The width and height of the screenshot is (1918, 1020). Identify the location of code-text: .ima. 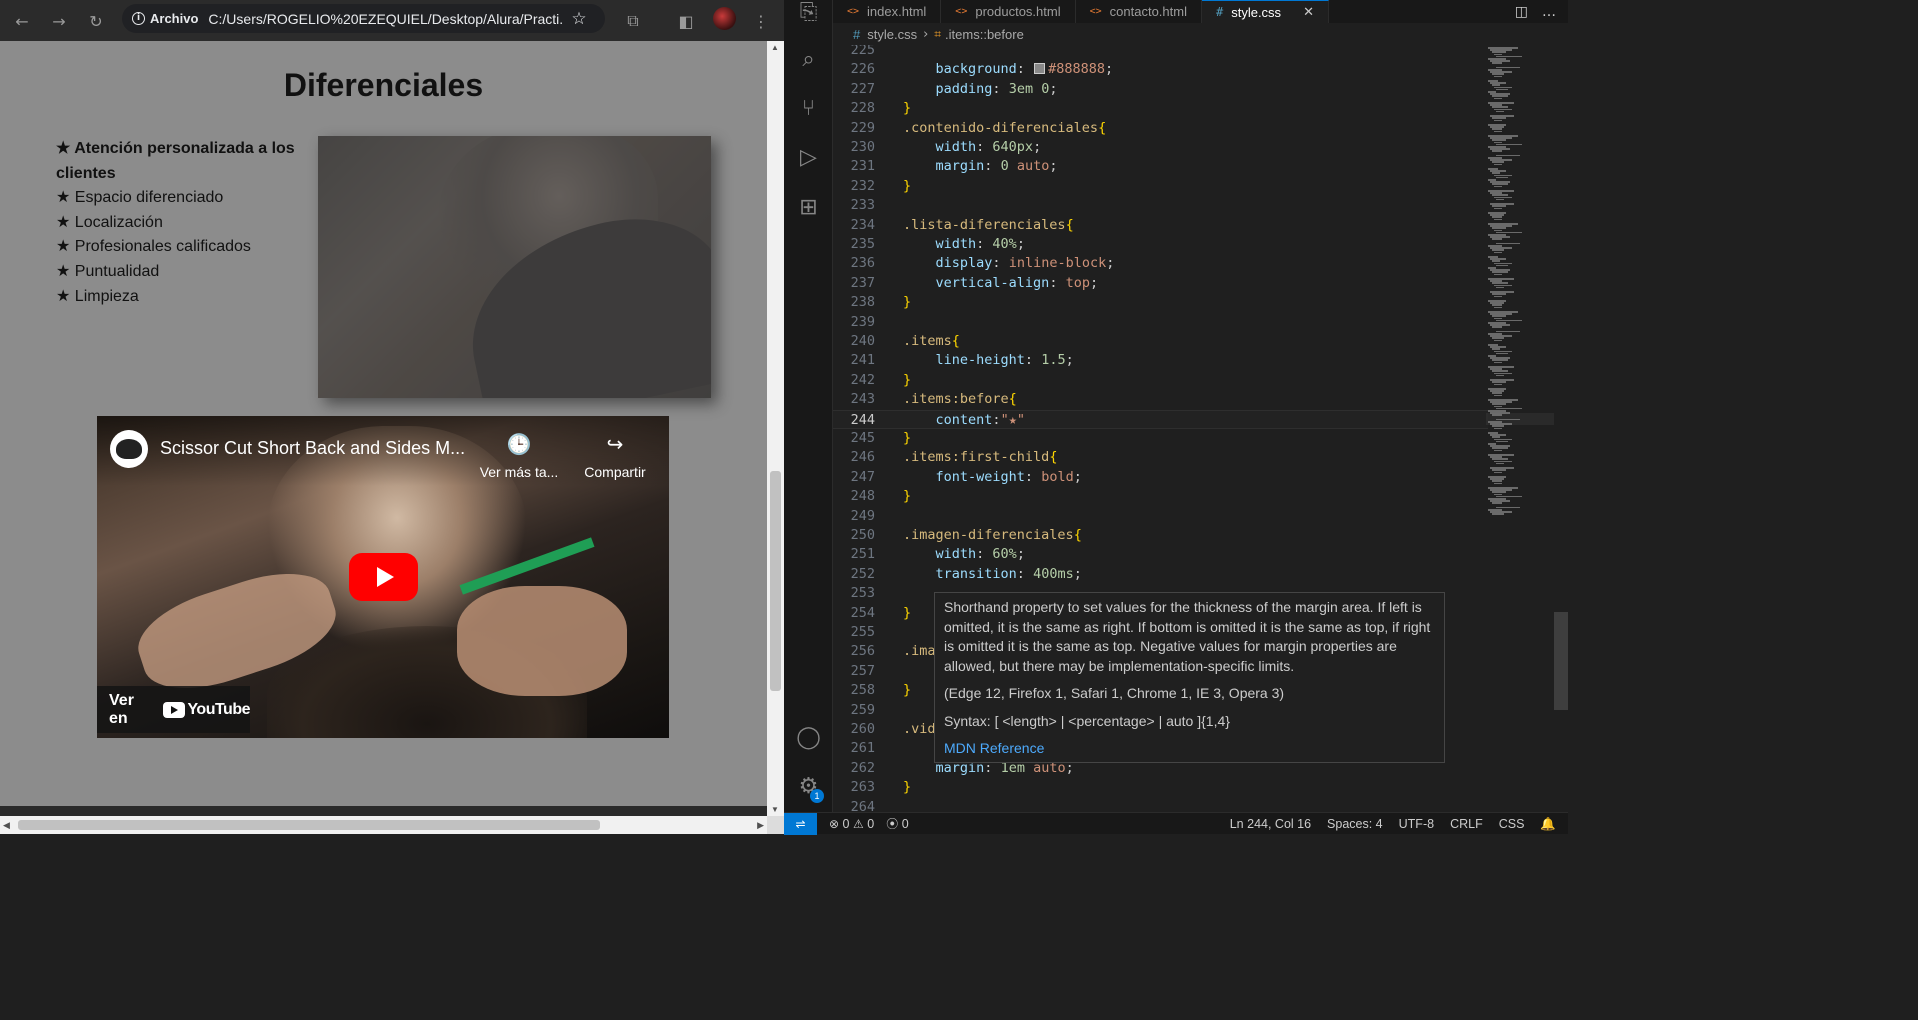
(919, 651).